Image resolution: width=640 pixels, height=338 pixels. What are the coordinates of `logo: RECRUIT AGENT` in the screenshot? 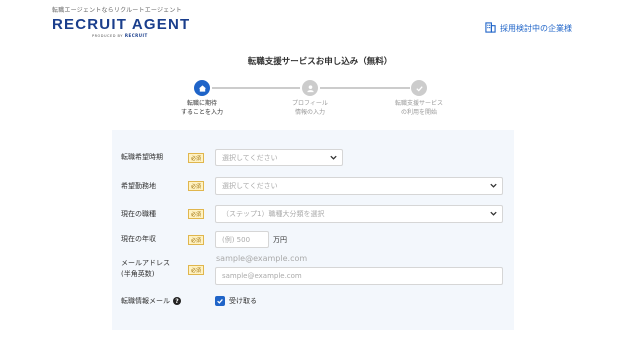 It's located at (121, 24).